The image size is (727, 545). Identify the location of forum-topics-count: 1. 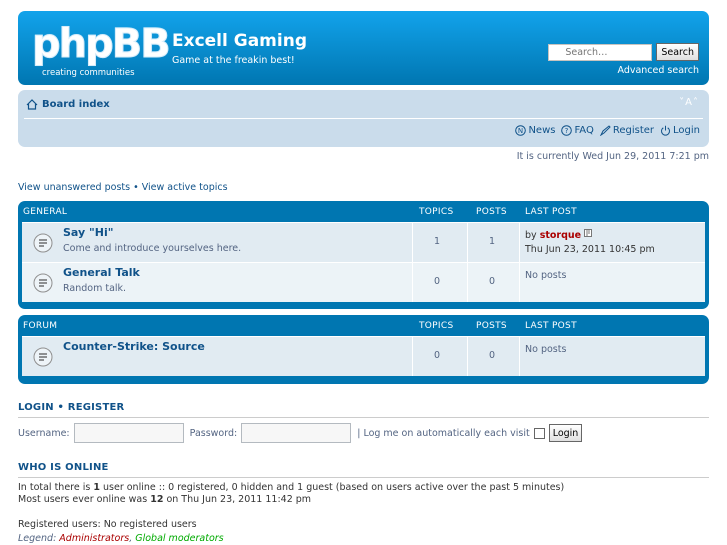
(437, 241).